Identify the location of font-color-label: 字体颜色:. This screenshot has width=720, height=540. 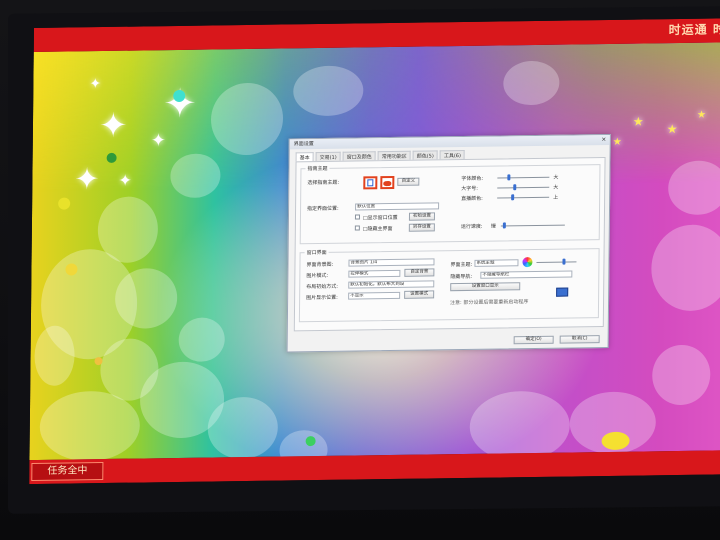
(472, 179).